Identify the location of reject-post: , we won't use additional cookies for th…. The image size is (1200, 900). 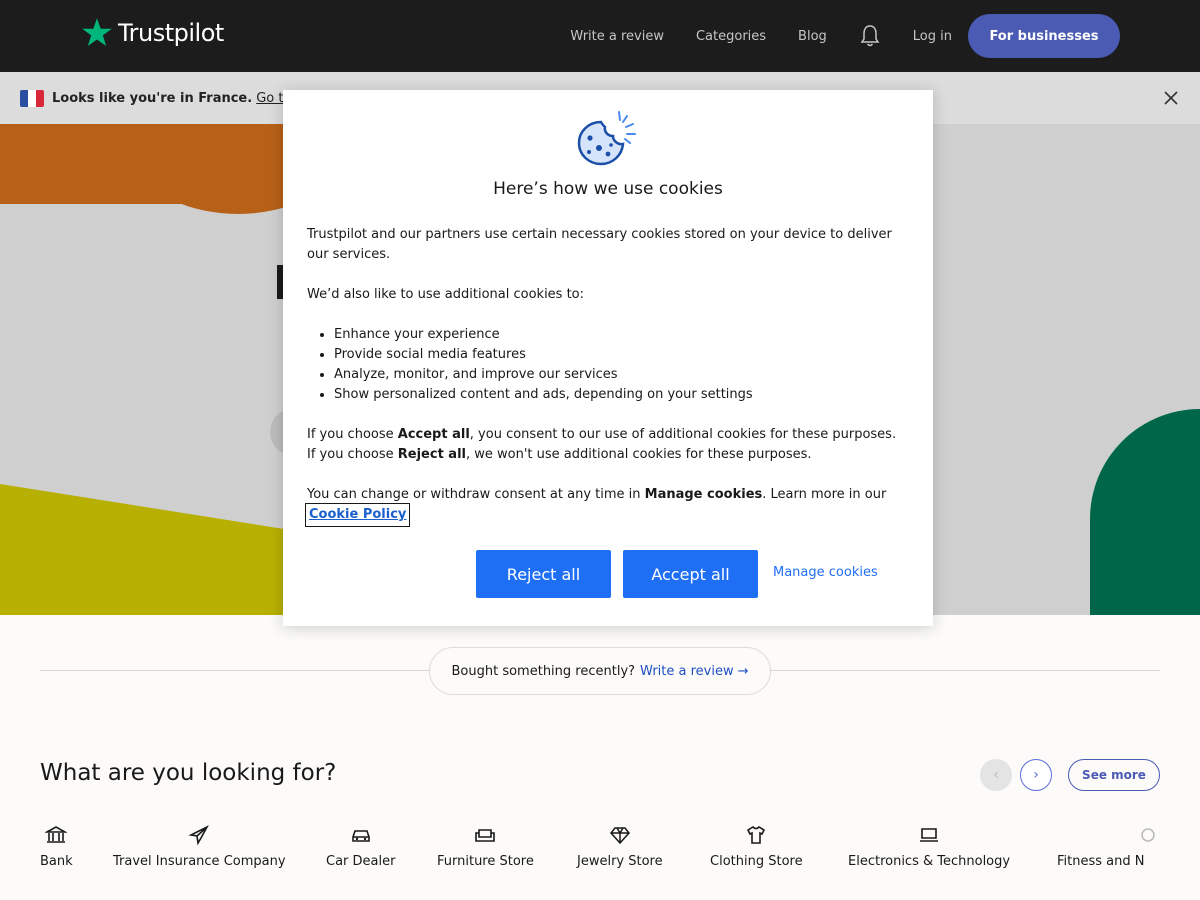
(639, 454).